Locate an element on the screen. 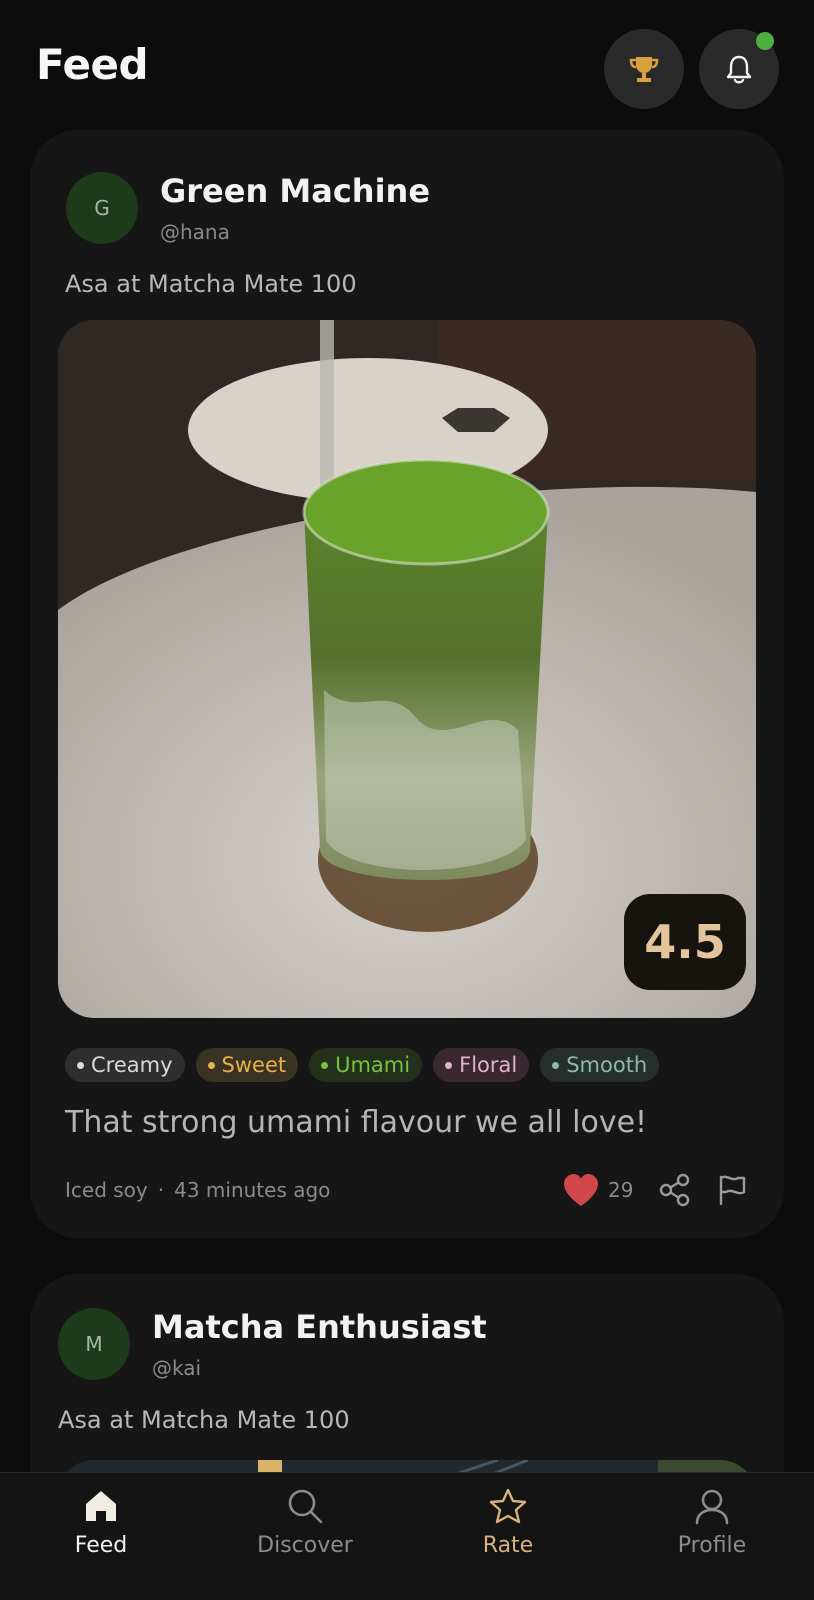 The height and width of the screenshot is (1600, 814). bell-icon is located at coordinates (739, 69).